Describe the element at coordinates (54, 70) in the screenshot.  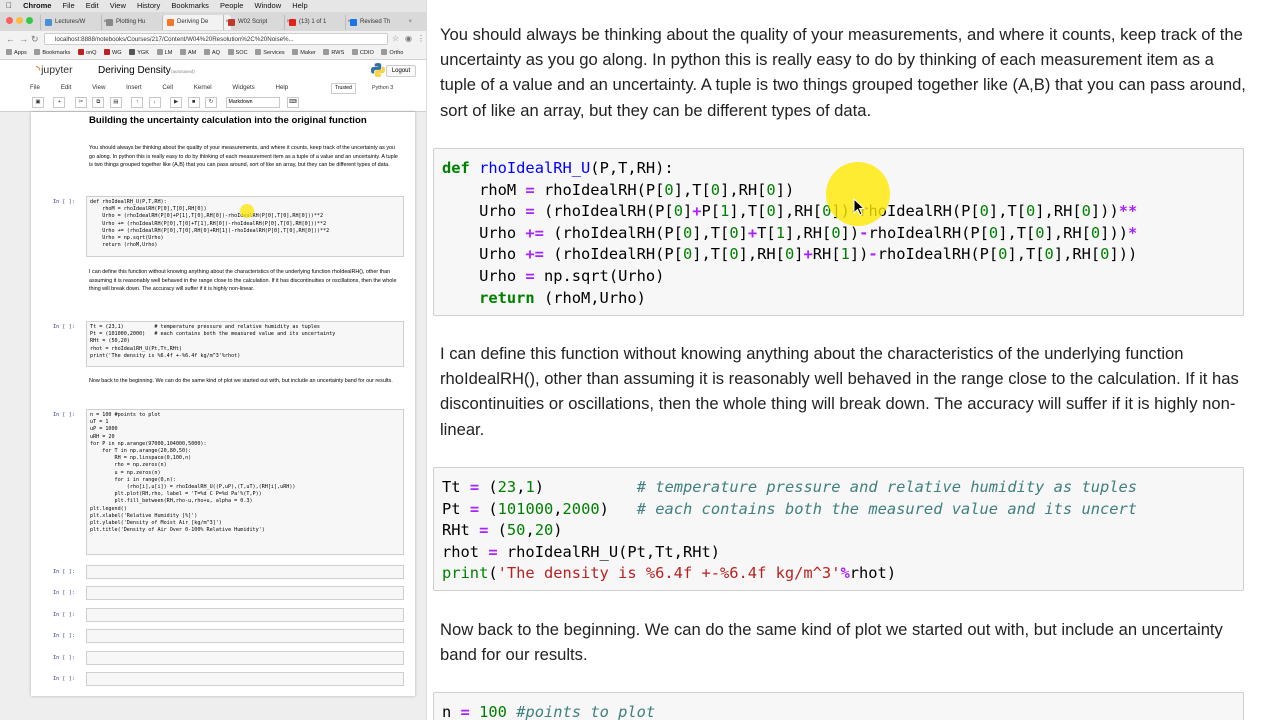
I see `jupyter-logo: ◝jupyter` at that location.